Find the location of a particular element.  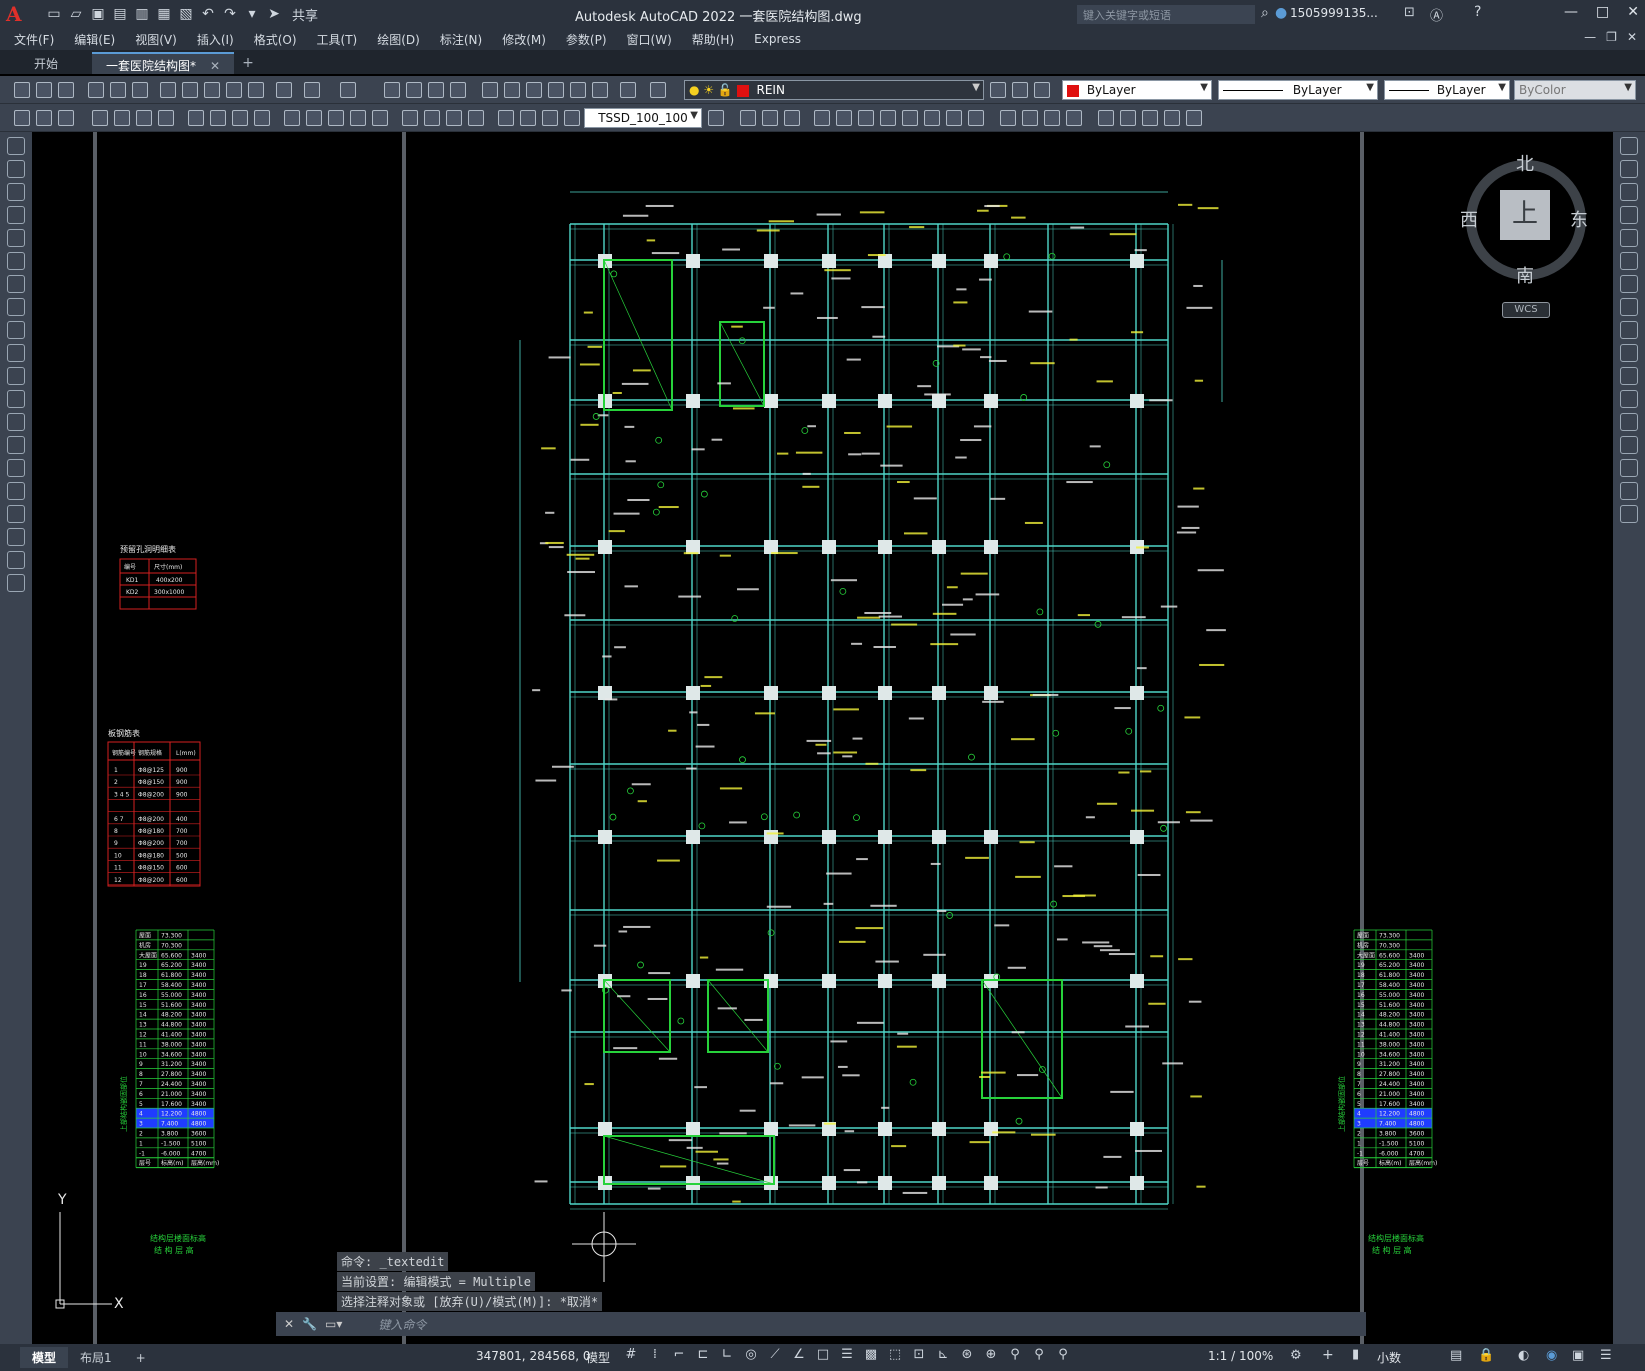

coordinates-readout: 347801, 284568, 0 is located at coordinates (533, 1356).